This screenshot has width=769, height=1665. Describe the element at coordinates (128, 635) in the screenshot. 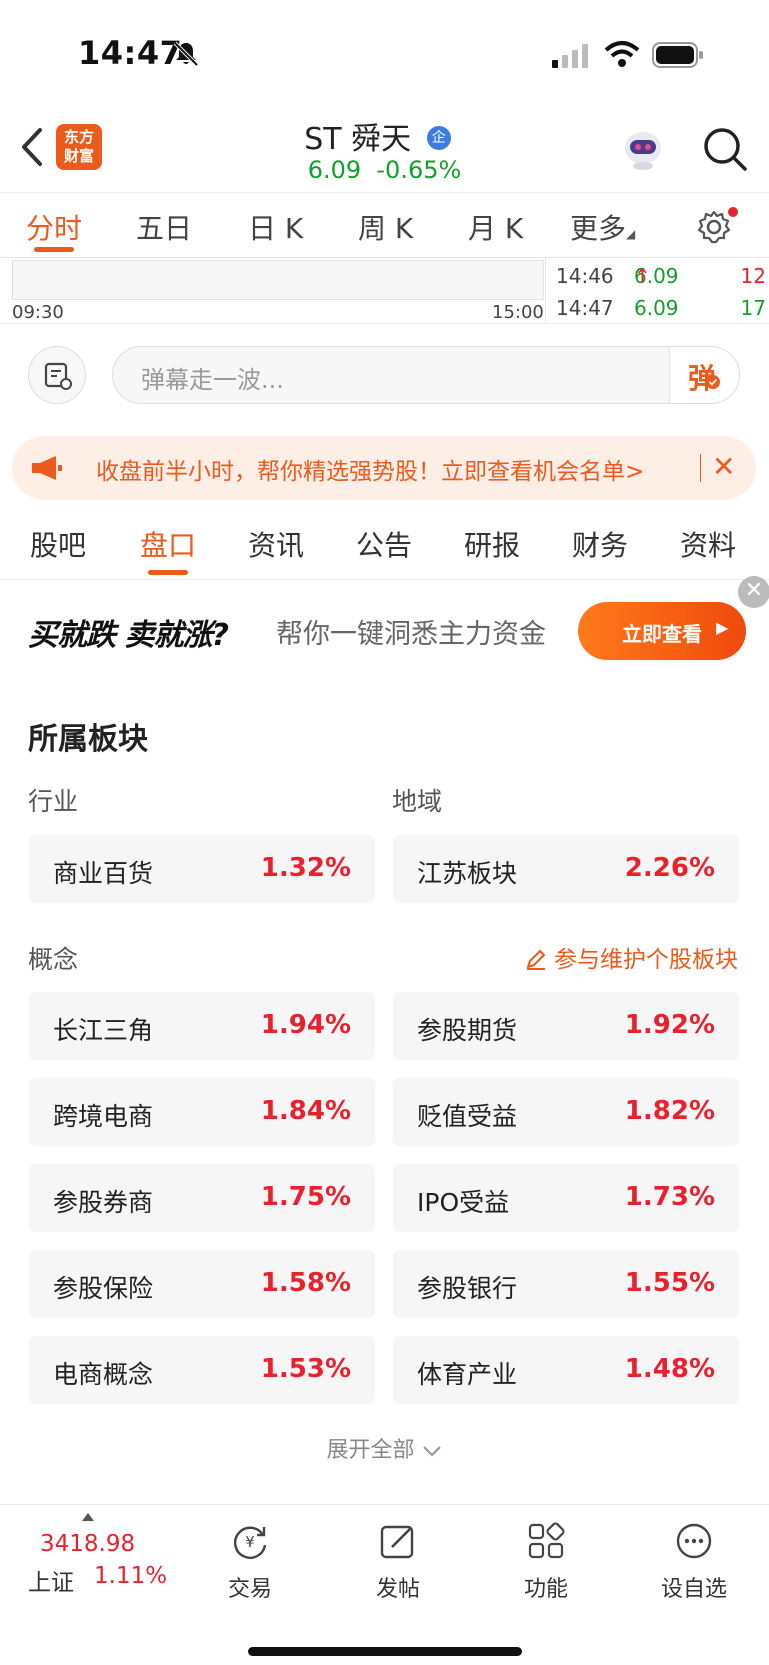

I see `ad-slogan: 买就跌 卖就涨?` at that location.